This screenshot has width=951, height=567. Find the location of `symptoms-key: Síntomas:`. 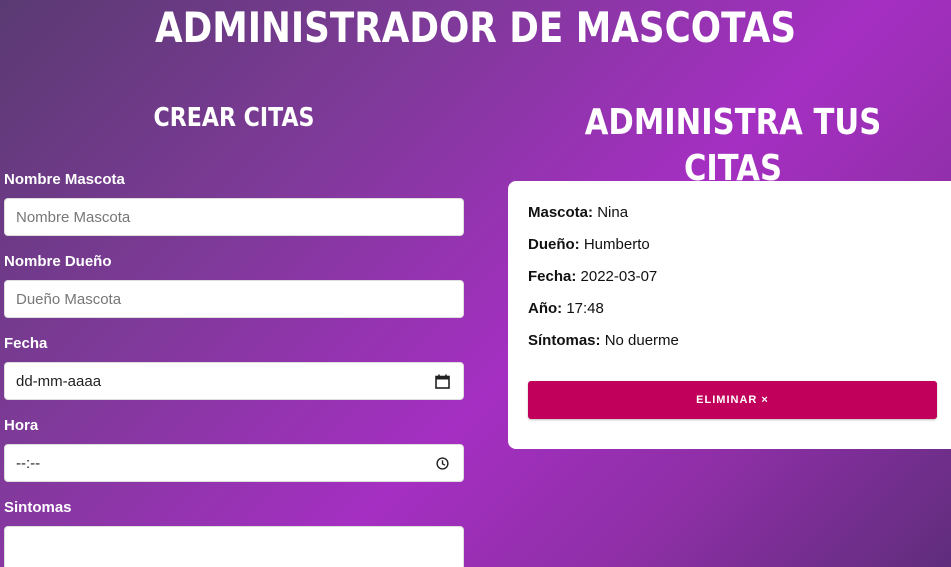

symptoms-key: Síntomas: is located at coordinates (564, 340).